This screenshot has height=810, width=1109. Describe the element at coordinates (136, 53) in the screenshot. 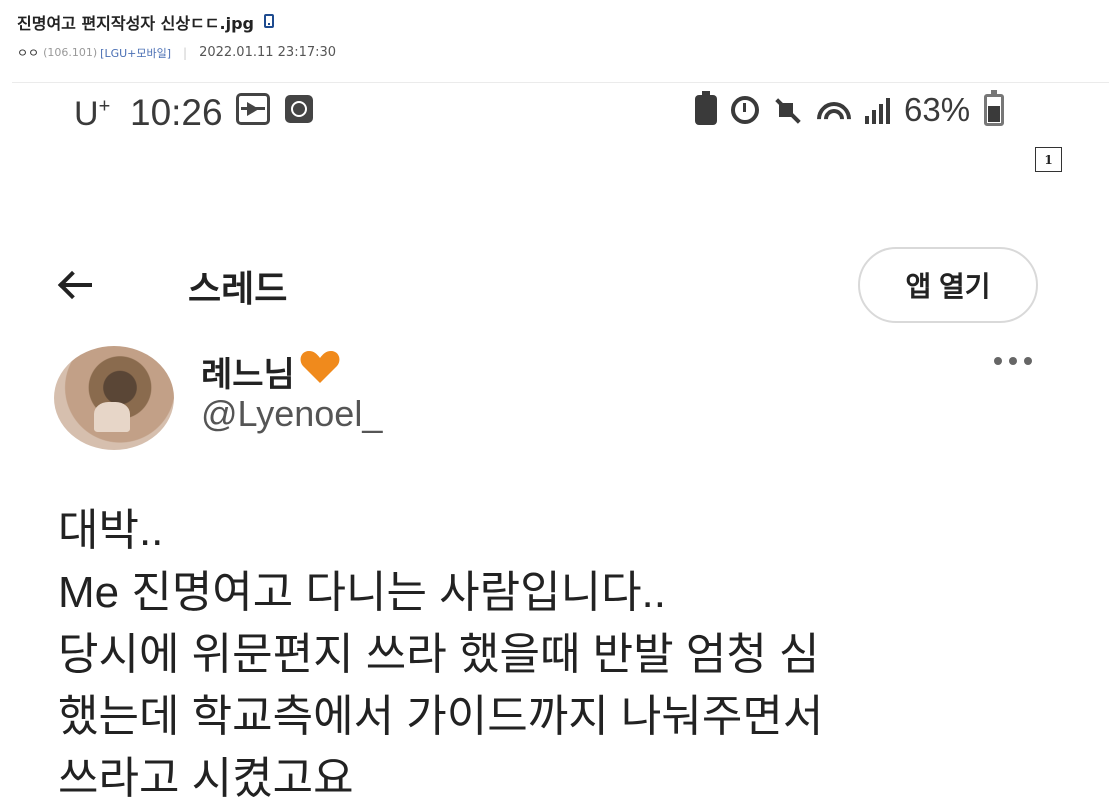

I see `author-carrier: [LGU+모바일]` at that location.